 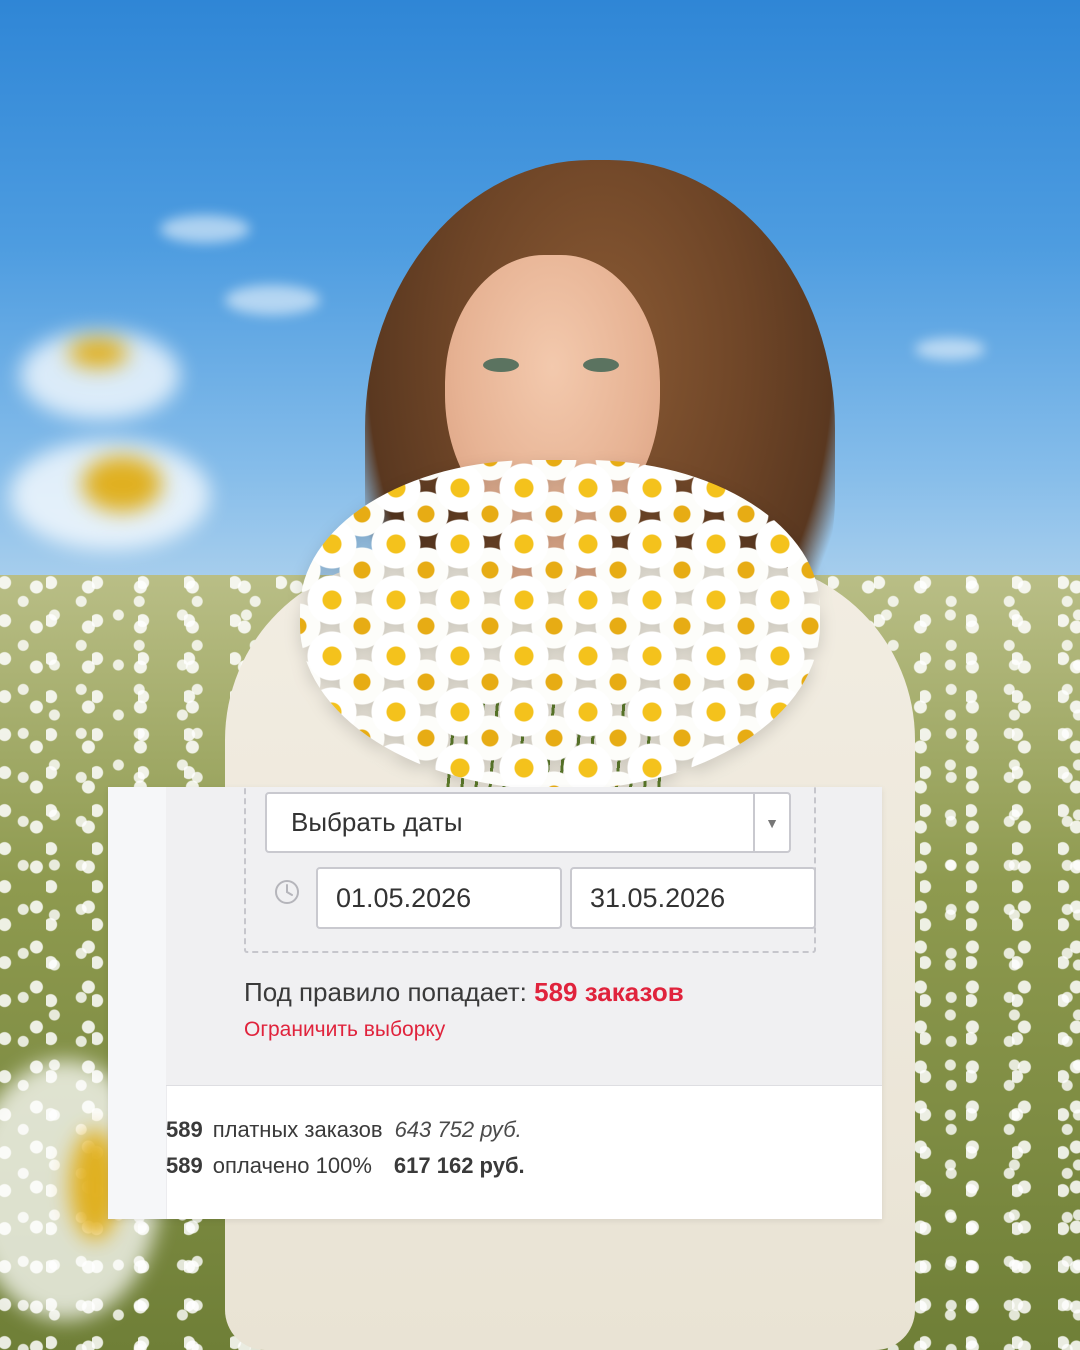 I want to click on paid-orders-stat: 589 платных заказов 643 752 руб., so click(x=344, y=1130).